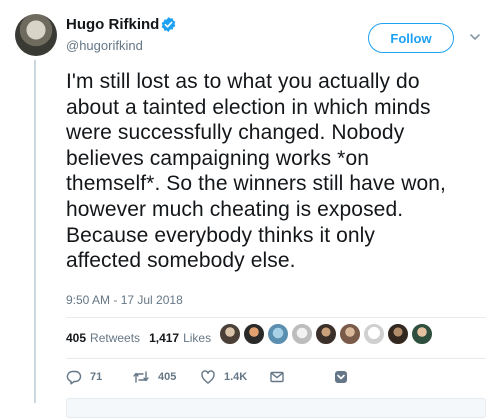 This screenshot has height=418, width=500. Describe the element at coordinates (124, 300) in the screenshot. I see `tweet-timestamp: 9:50 AM - 17 Jul 2018` at that location.